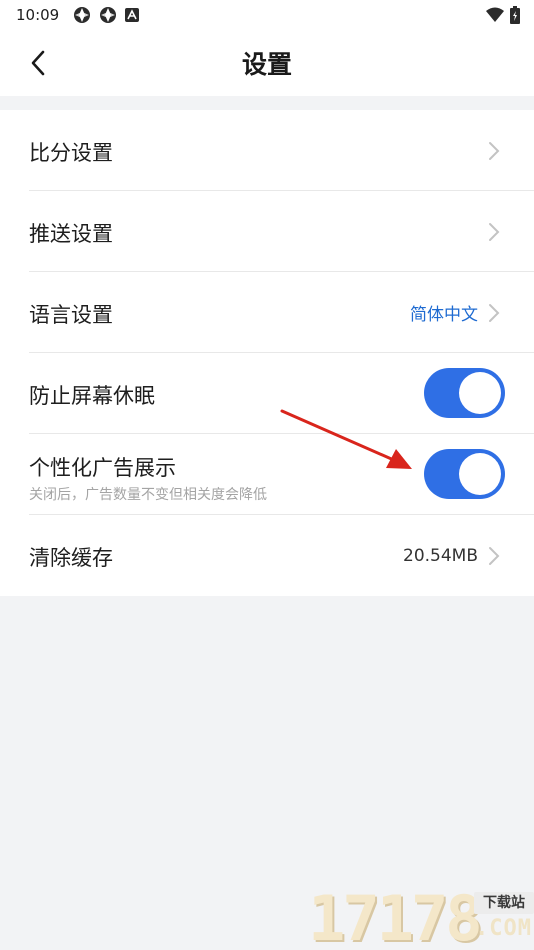 The height and width of the screenshot is (950, 534). I want to click on status-right, so click(503, 17).